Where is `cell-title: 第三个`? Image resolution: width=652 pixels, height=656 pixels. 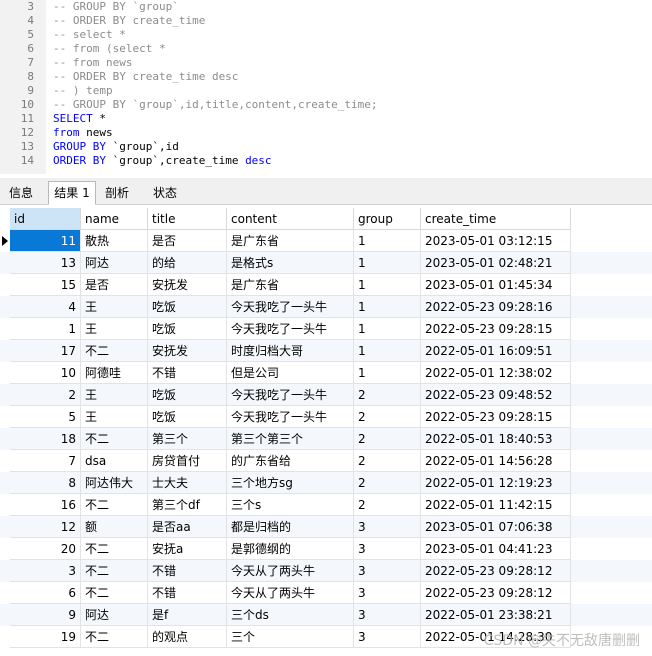
cell-title: 第三个 is located at coordinates (187, 439).